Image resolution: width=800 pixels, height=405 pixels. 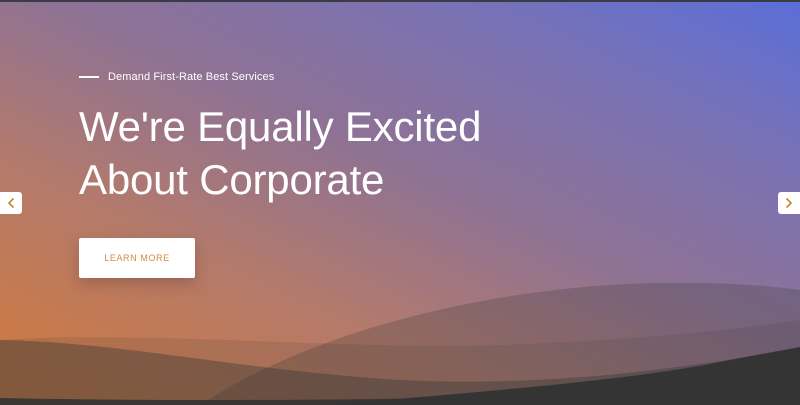 I want to click on eyebrow-line, so click(x=89, y=77).